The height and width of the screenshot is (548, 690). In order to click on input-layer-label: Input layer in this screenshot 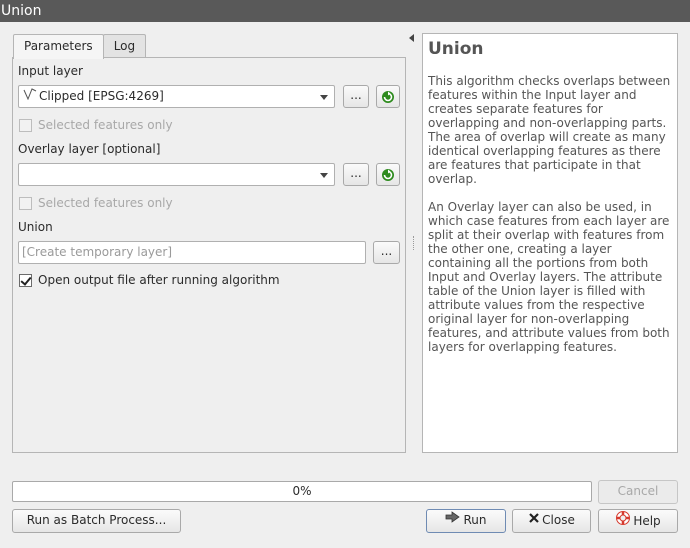, I will do `click(50, 71)`.